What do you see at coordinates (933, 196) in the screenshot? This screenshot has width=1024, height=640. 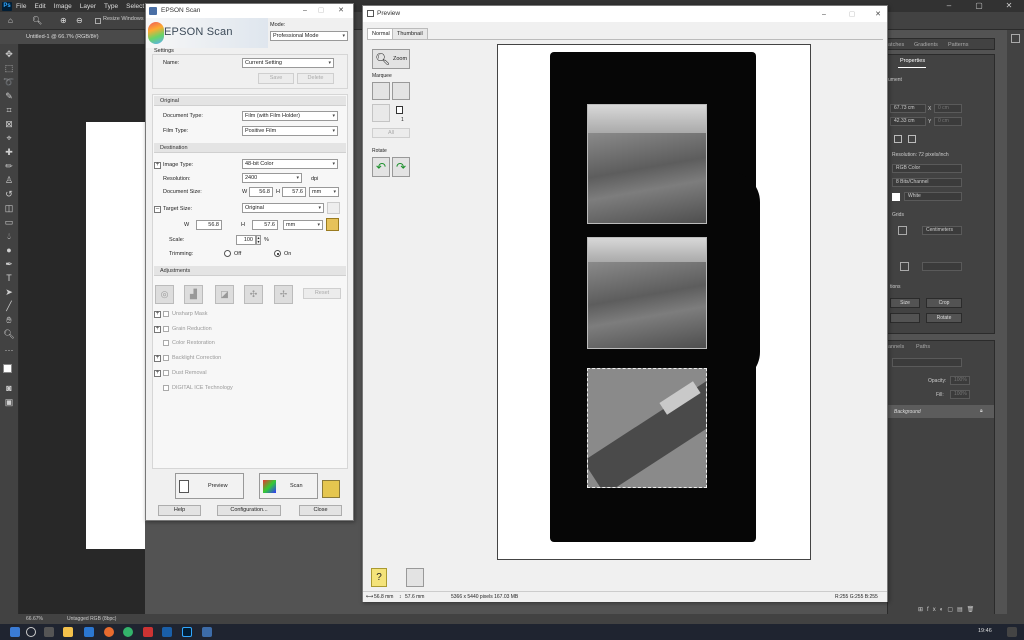 I see `background-select: White` at bounding box center [933, 196].